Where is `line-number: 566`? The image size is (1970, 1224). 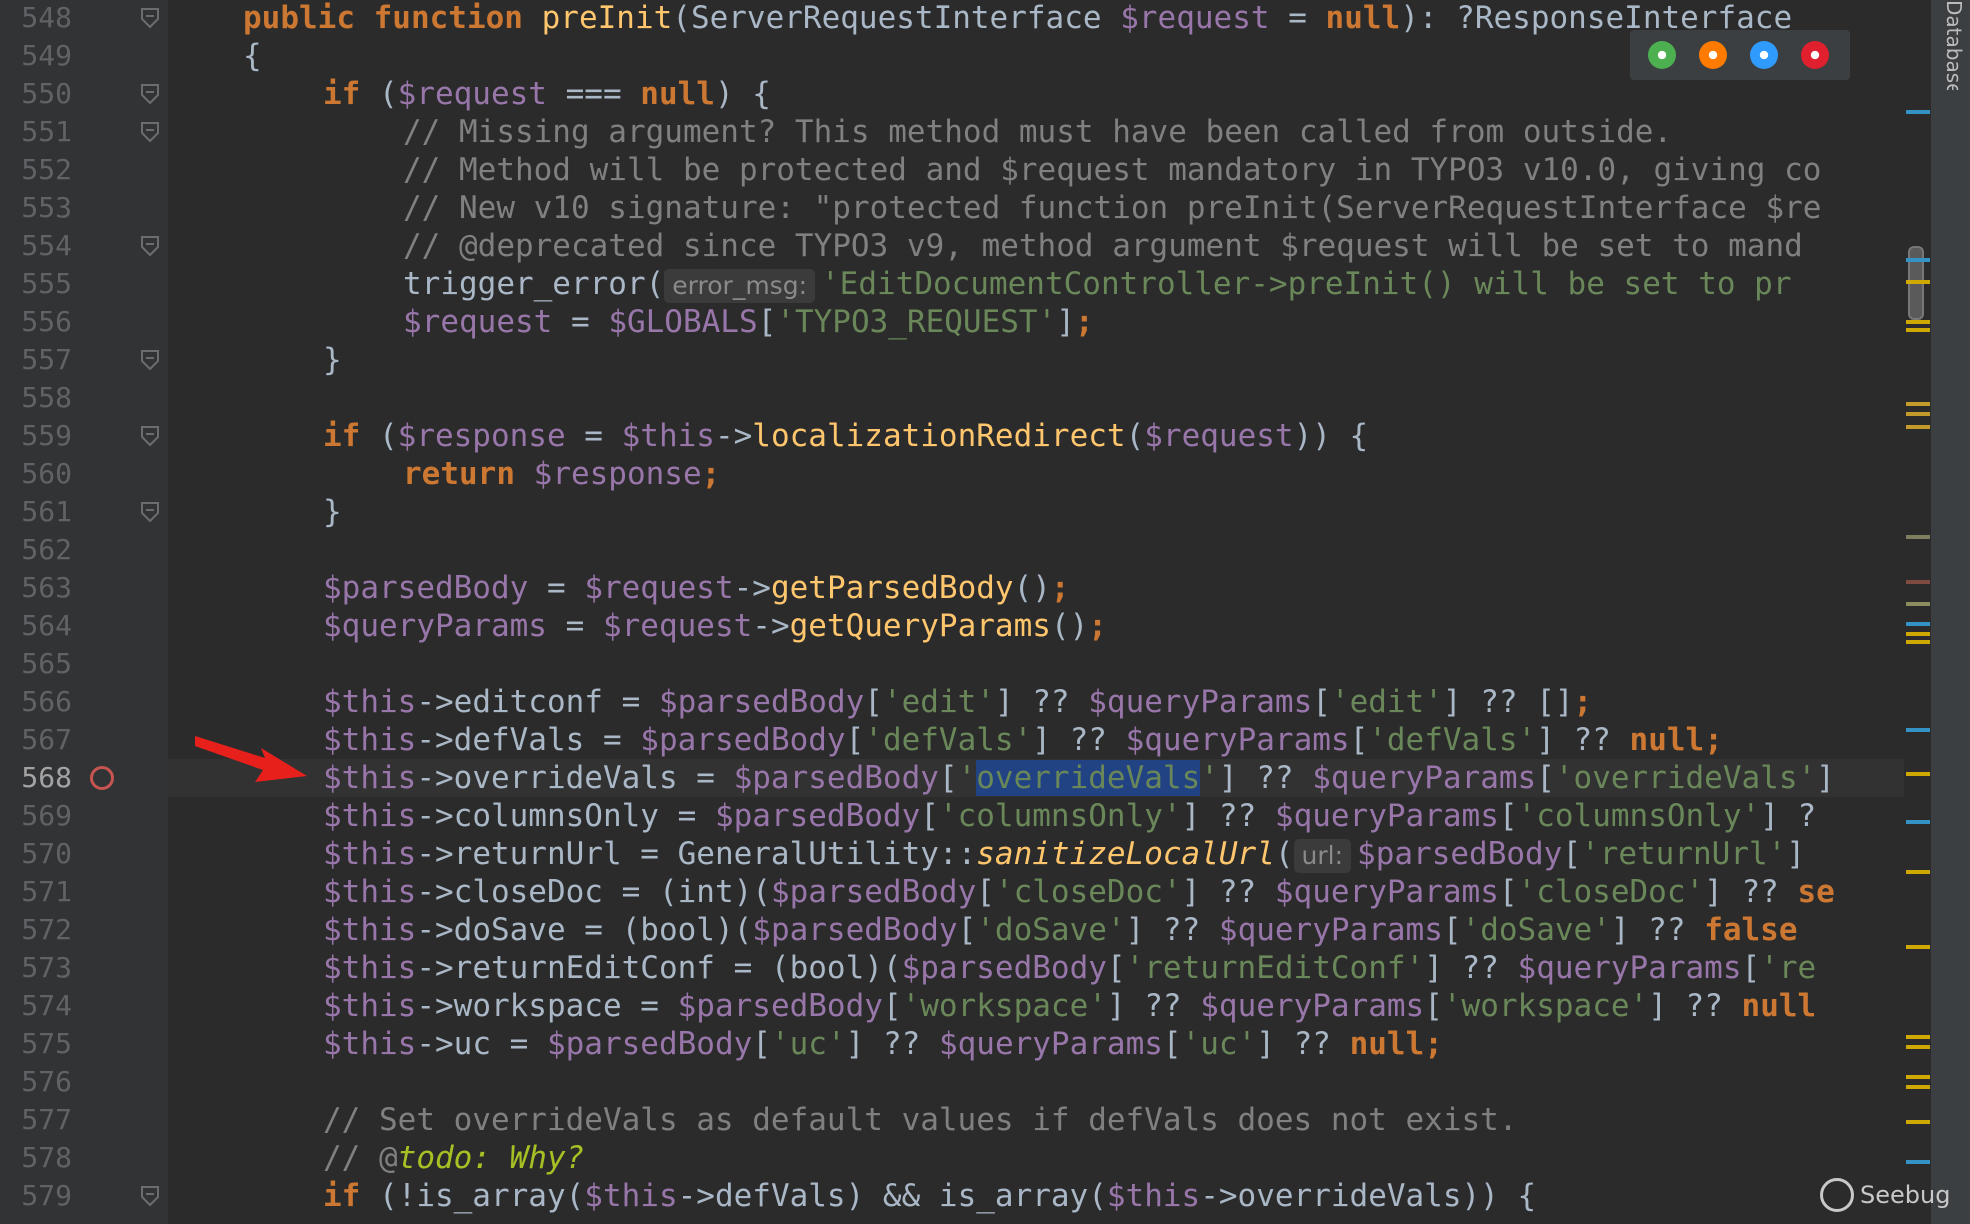 line-number: 566 is located at coordinates (36, 702).